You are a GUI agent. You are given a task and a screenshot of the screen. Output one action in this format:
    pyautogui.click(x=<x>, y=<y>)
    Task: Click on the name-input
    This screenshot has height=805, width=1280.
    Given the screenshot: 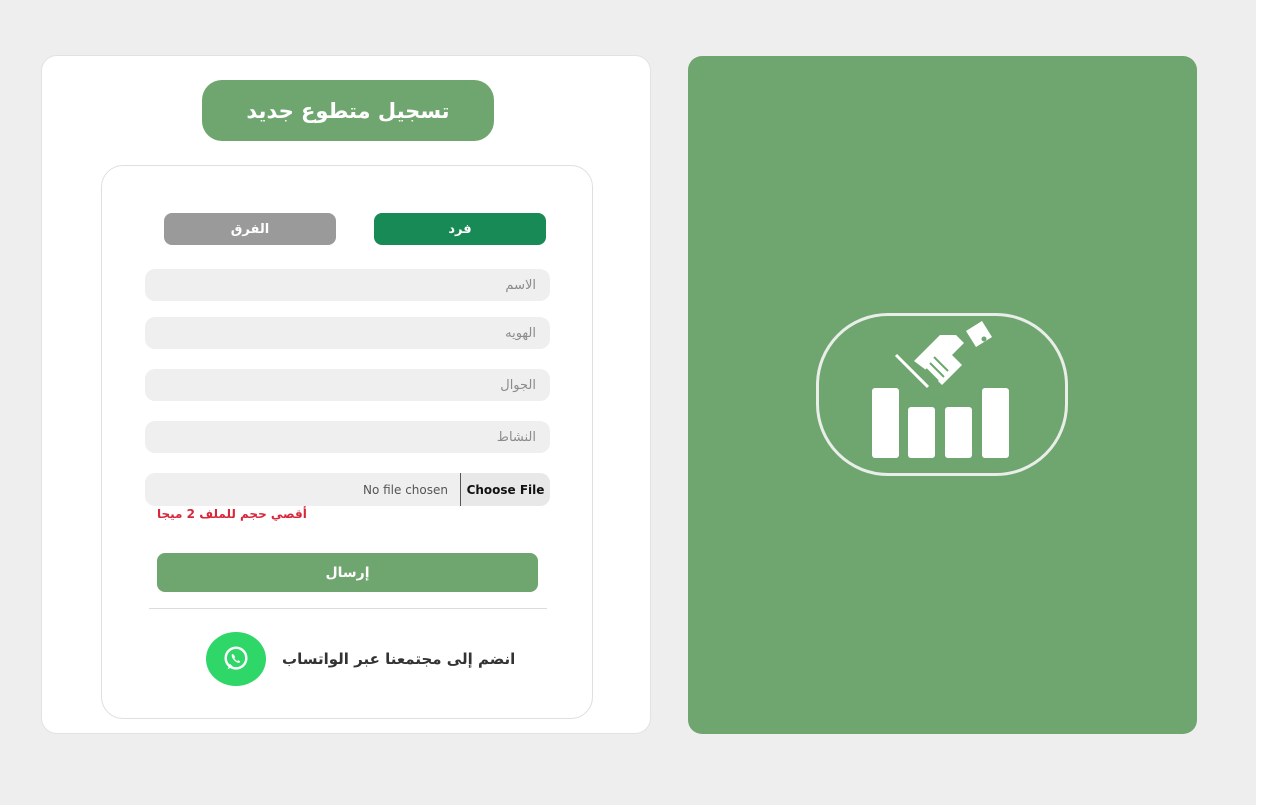 What is the action you would take?
    pyautogui.click(x=347, y=285)
    